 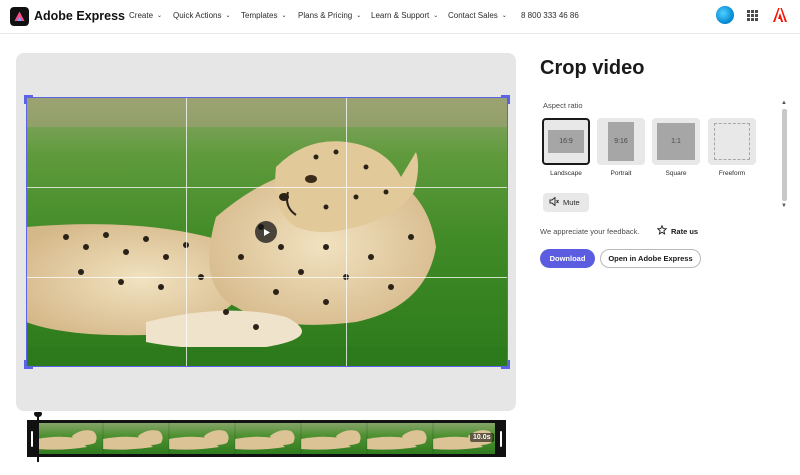 I want to click on landscape-ratio-shape: 16:9, so click(x=566, y=141).